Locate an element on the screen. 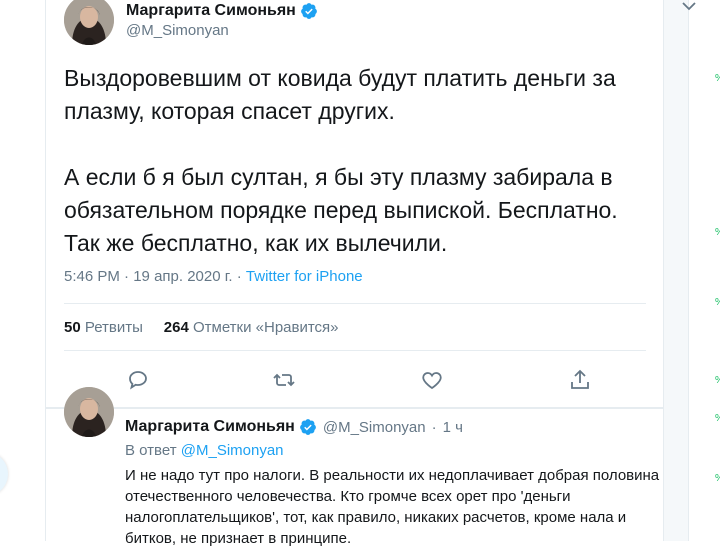  likes-count: 264 is located at coordinates (176, 327).